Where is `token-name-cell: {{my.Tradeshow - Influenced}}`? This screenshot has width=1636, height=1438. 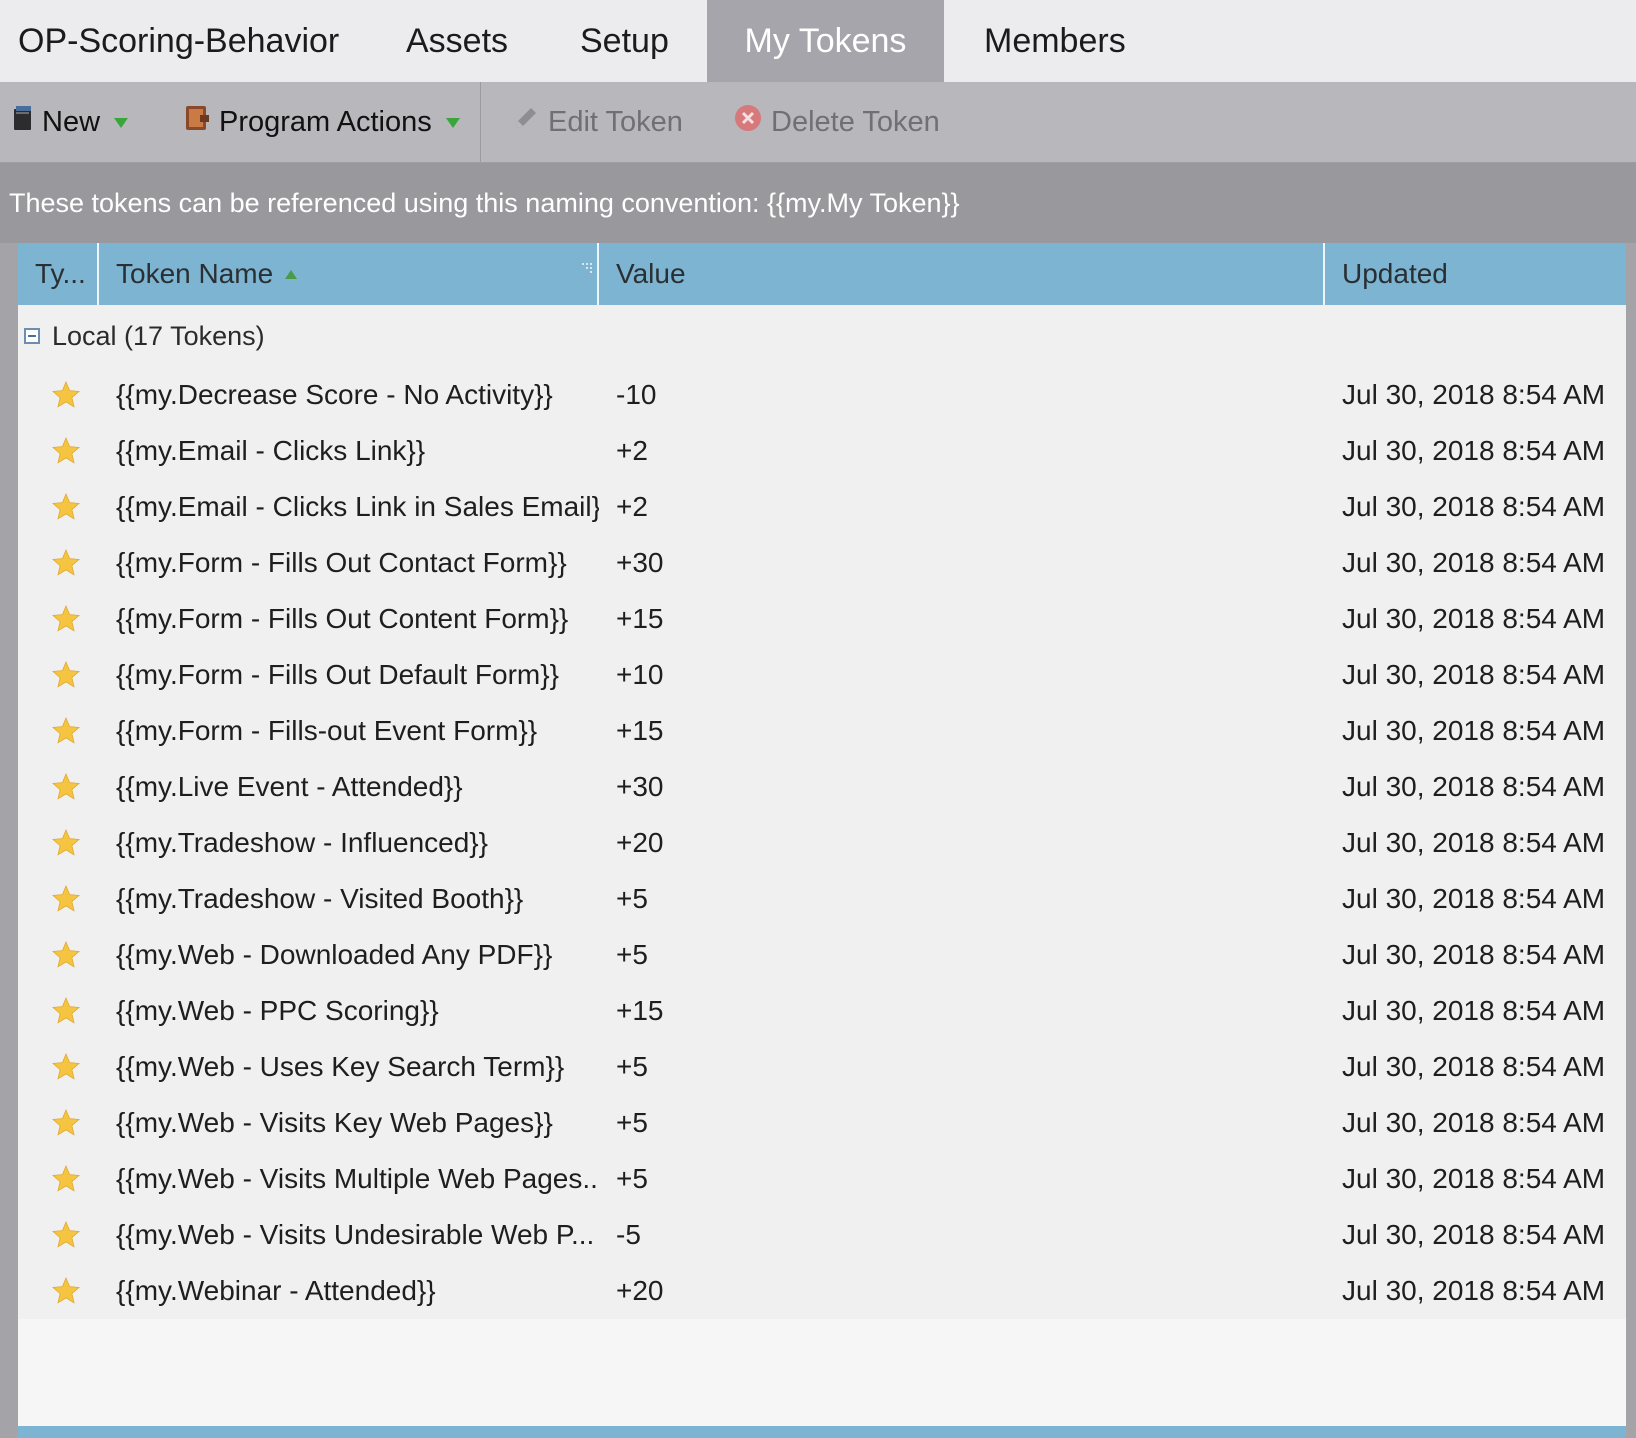
token-name-cell: {{my.Tradeshow - Influenced}} is located at coordinates (302, 842).